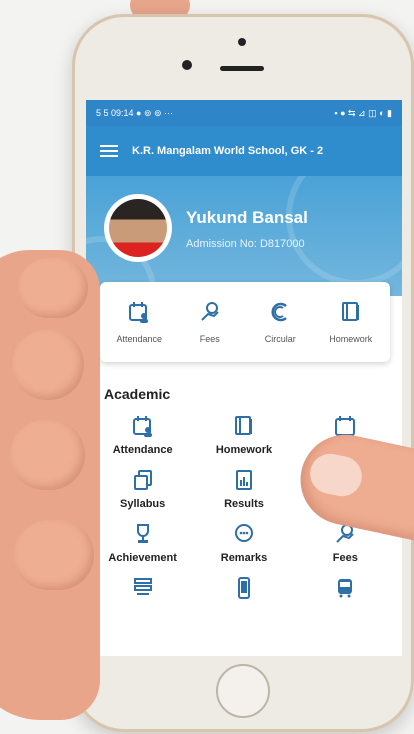  Describe the element at coordinates (109, 151) in the screenshot. I see `menu-icon` at that location.